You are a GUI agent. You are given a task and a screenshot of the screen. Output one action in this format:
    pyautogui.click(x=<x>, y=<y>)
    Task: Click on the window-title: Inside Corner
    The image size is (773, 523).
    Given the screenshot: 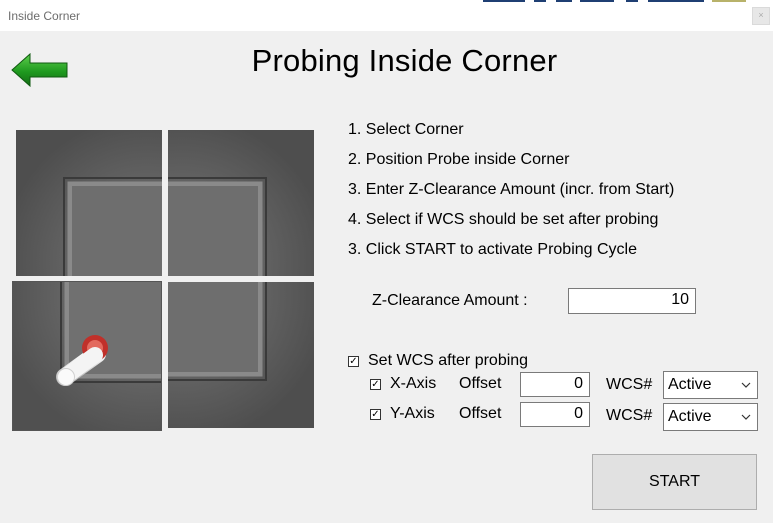 What is the action you would take?
    pyautogui.click(x=44, y=16)
    